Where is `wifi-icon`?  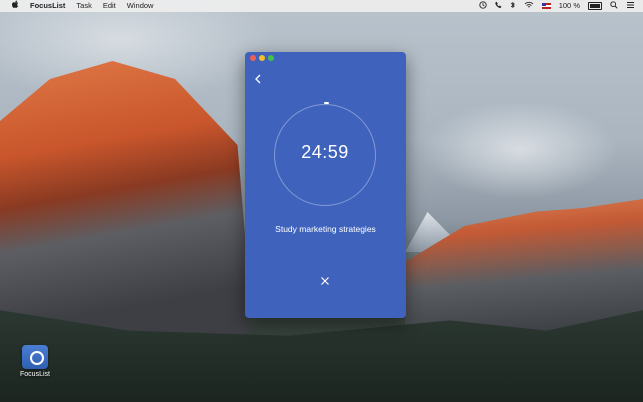
wifi-icon is located at coordinates (529, 6).